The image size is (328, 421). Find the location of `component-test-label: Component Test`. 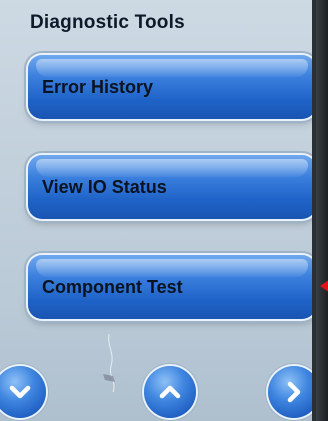

component-test-label: Component Test is located at coordinates (112, 286).